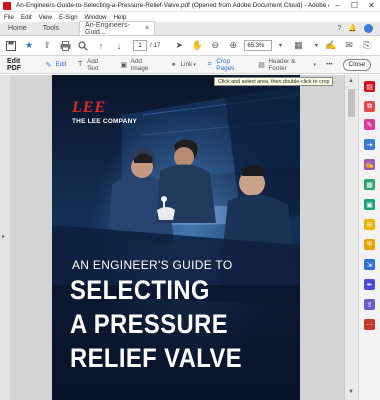 This screenshot has width=380, height=400. I want to click on create-pdf-icon: ▤, so click(369, 86).